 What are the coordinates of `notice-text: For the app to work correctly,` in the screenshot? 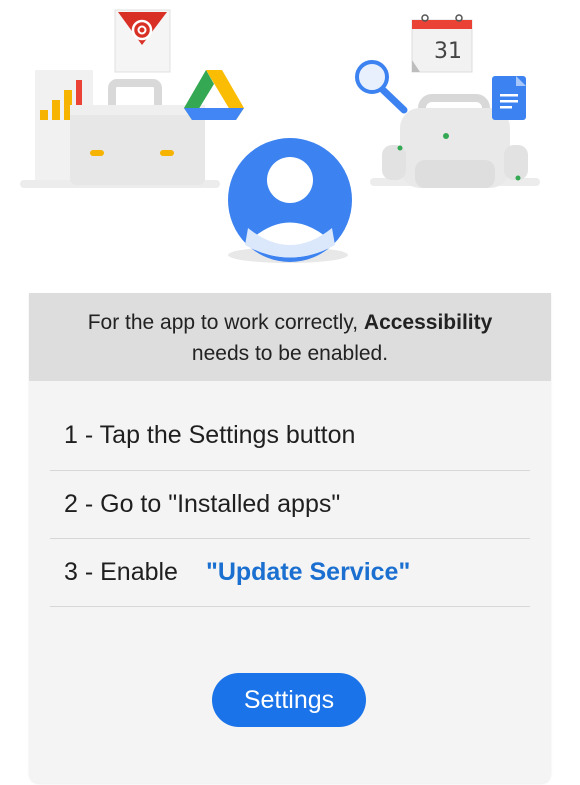 It's located at (225, 322).